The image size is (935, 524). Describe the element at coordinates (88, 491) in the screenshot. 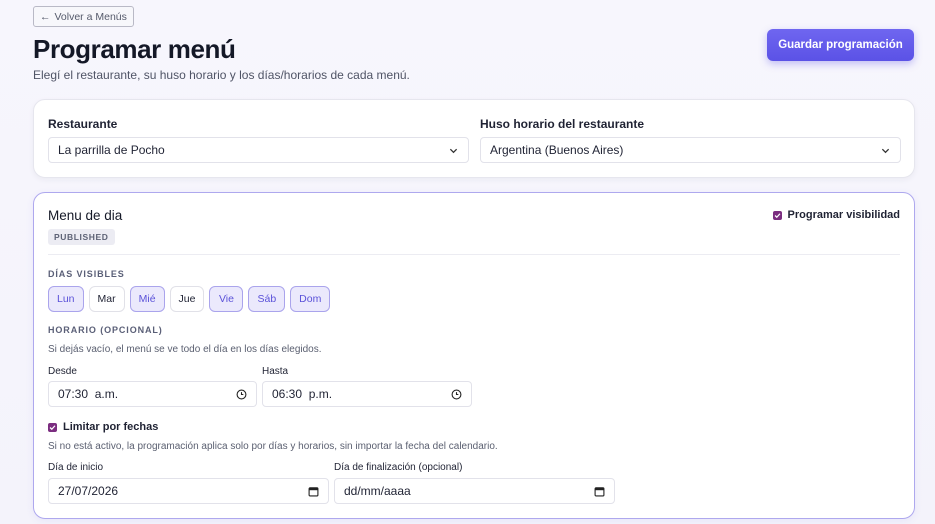

I see `start-date-value: 27/07/2026` at that location.